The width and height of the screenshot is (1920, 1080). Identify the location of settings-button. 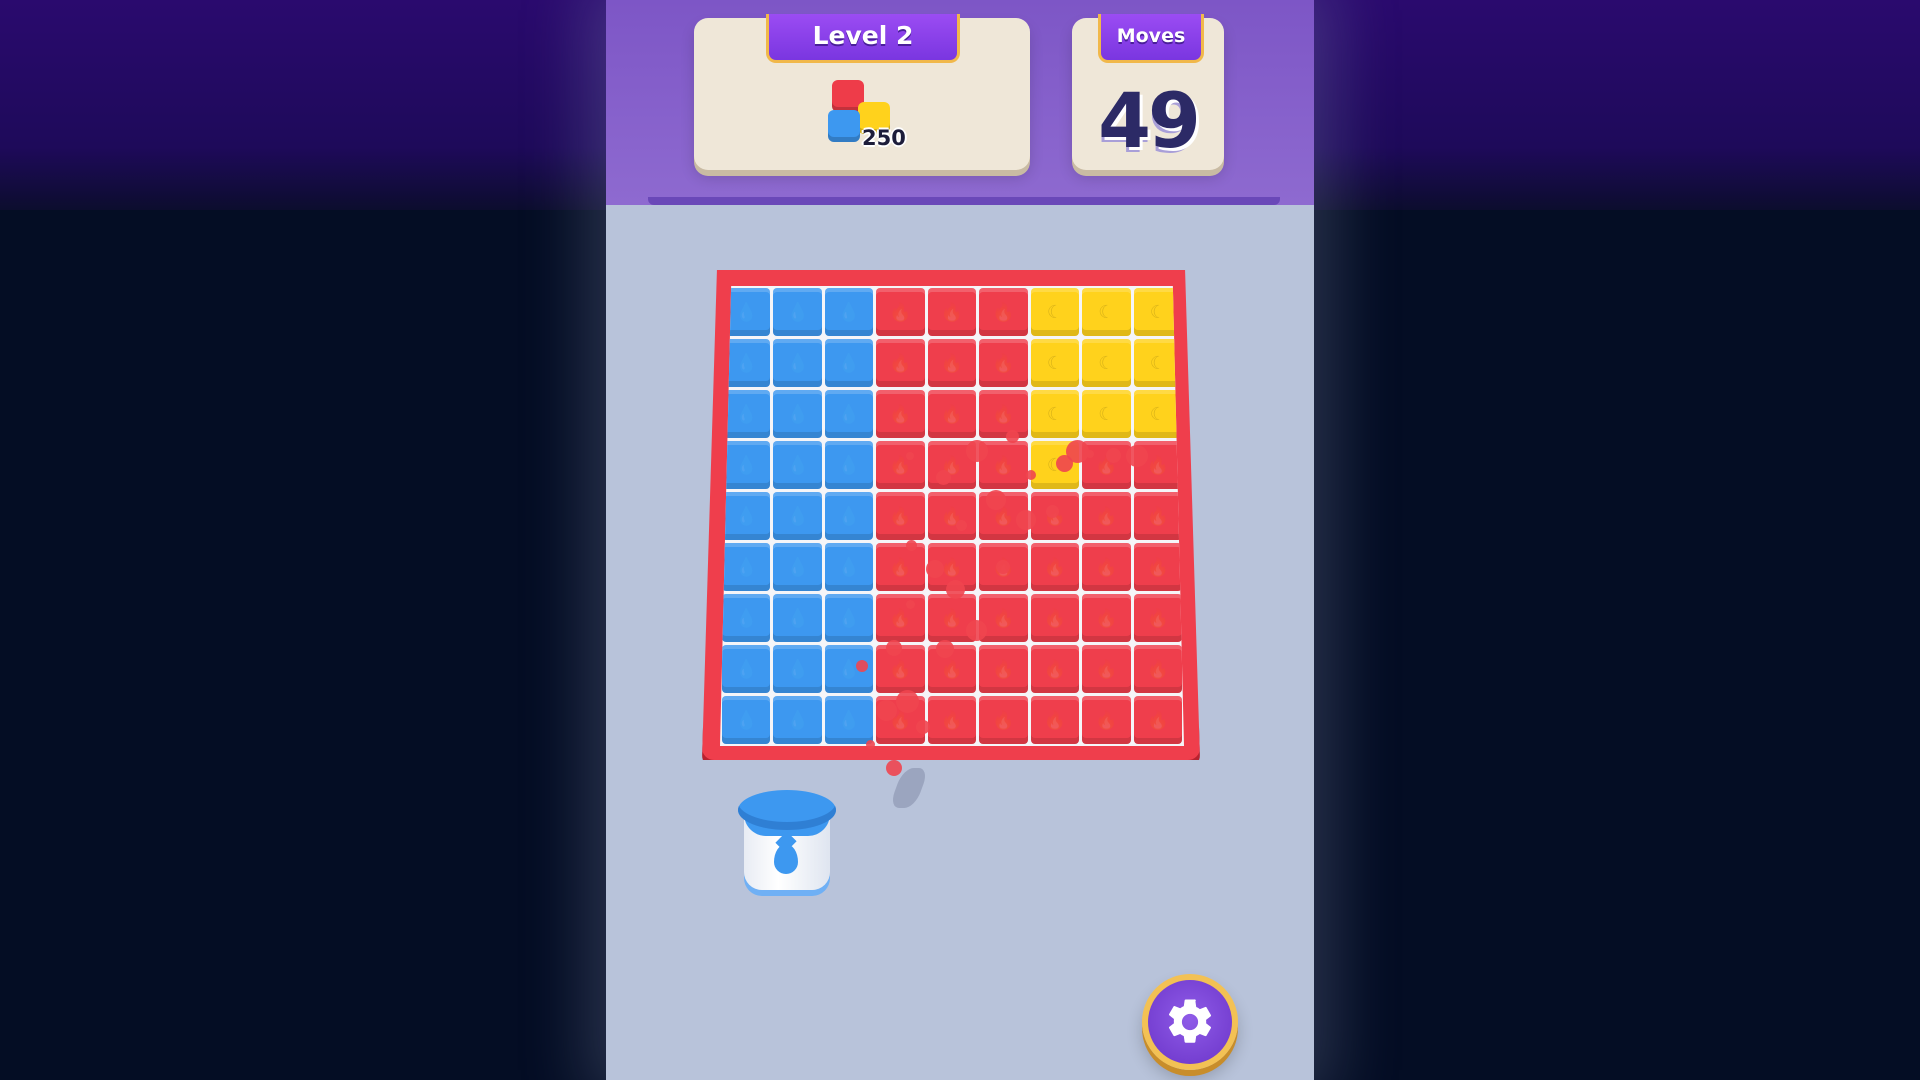
(1190, 1022).